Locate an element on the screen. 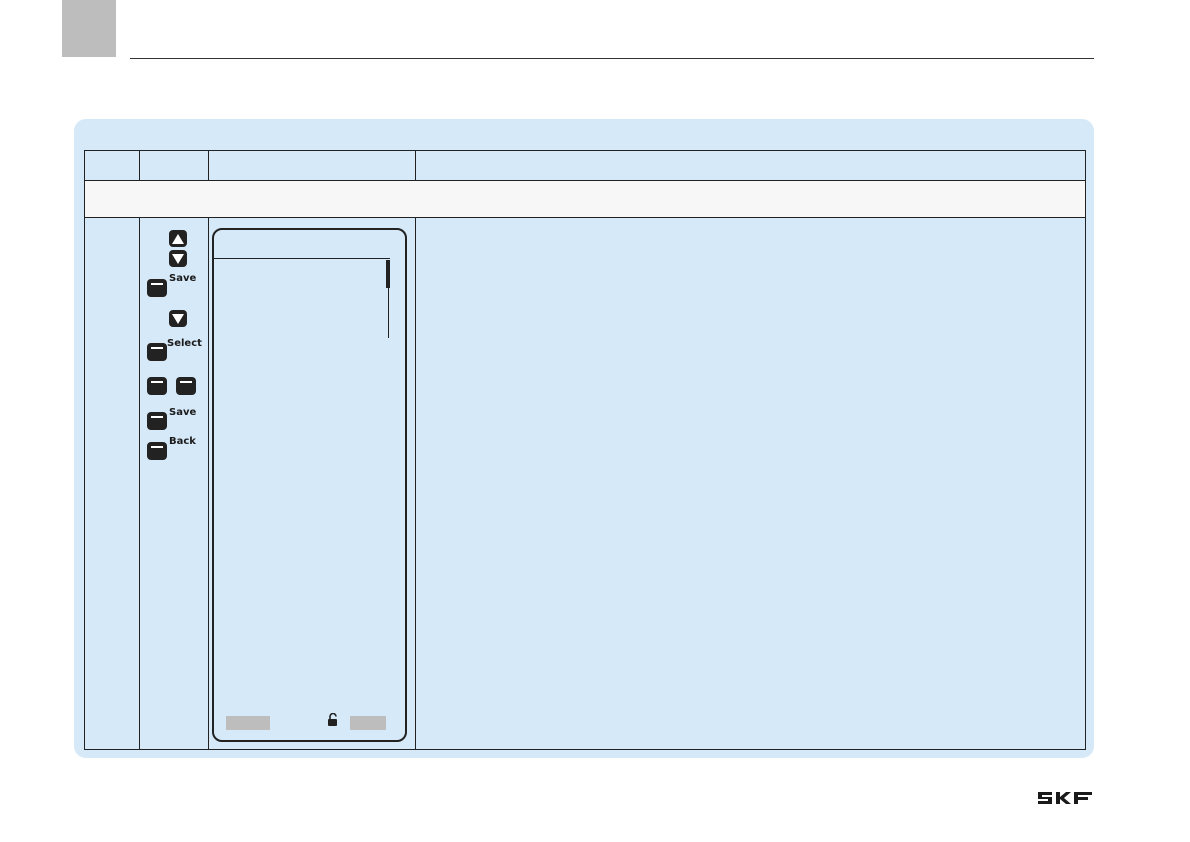 The image size is (1190, 842). unlocked-lock-icon is located at coordinates (333, 722).